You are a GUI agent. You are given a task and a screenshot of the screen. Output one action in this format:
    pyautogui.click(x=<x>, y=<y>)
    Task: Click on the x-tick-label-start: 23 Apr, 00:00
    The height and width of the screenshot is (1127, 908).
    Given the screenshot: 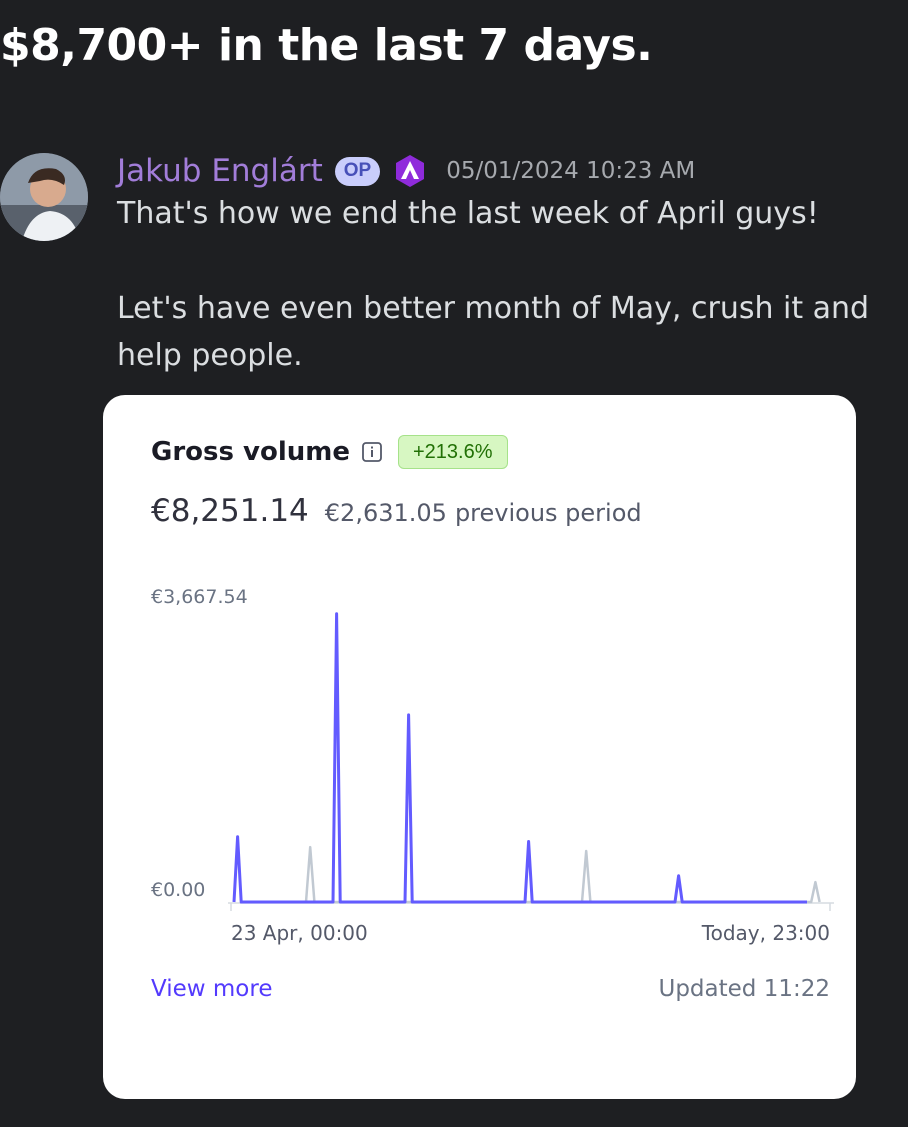 What is the action you would take?
    pyautogui.click(x=299, y=933)
    